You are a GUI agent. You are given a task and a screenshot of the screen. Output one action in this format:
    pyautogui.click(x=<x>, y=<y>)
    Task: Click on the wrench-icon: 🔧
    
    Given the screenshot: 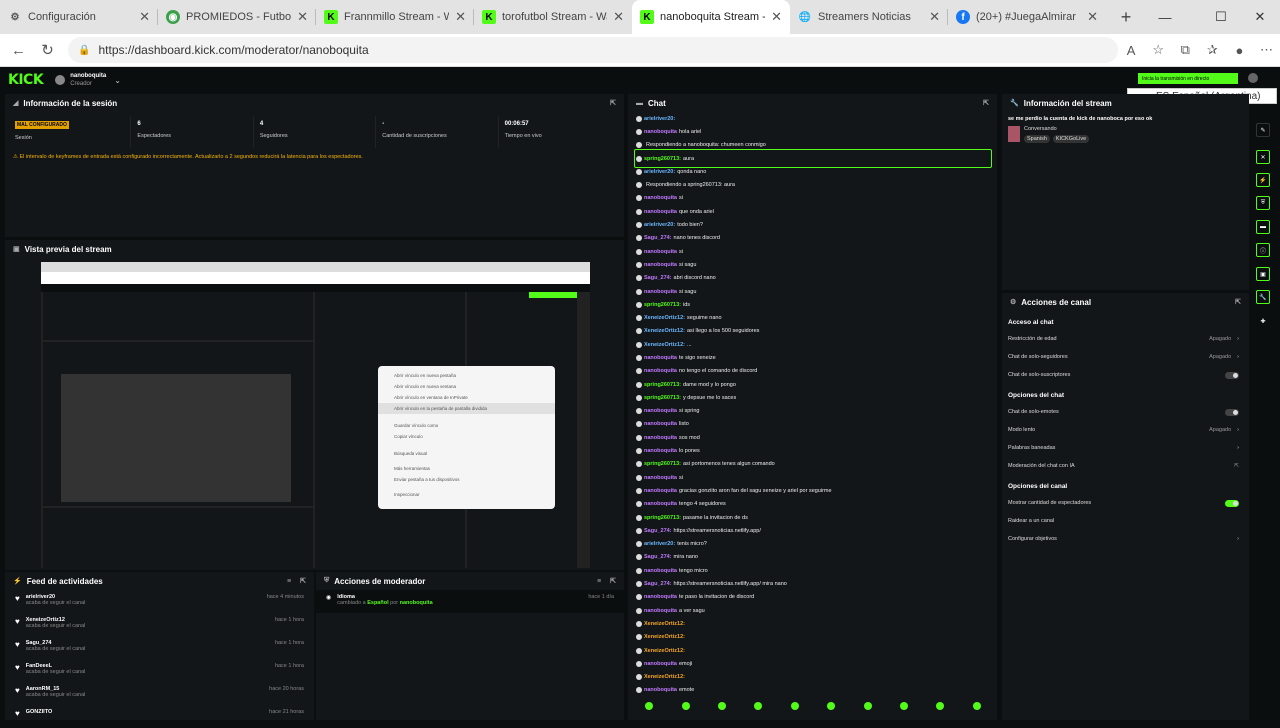 What is the action you would take?
    pyautogui.click(x=1263, y=297)
    